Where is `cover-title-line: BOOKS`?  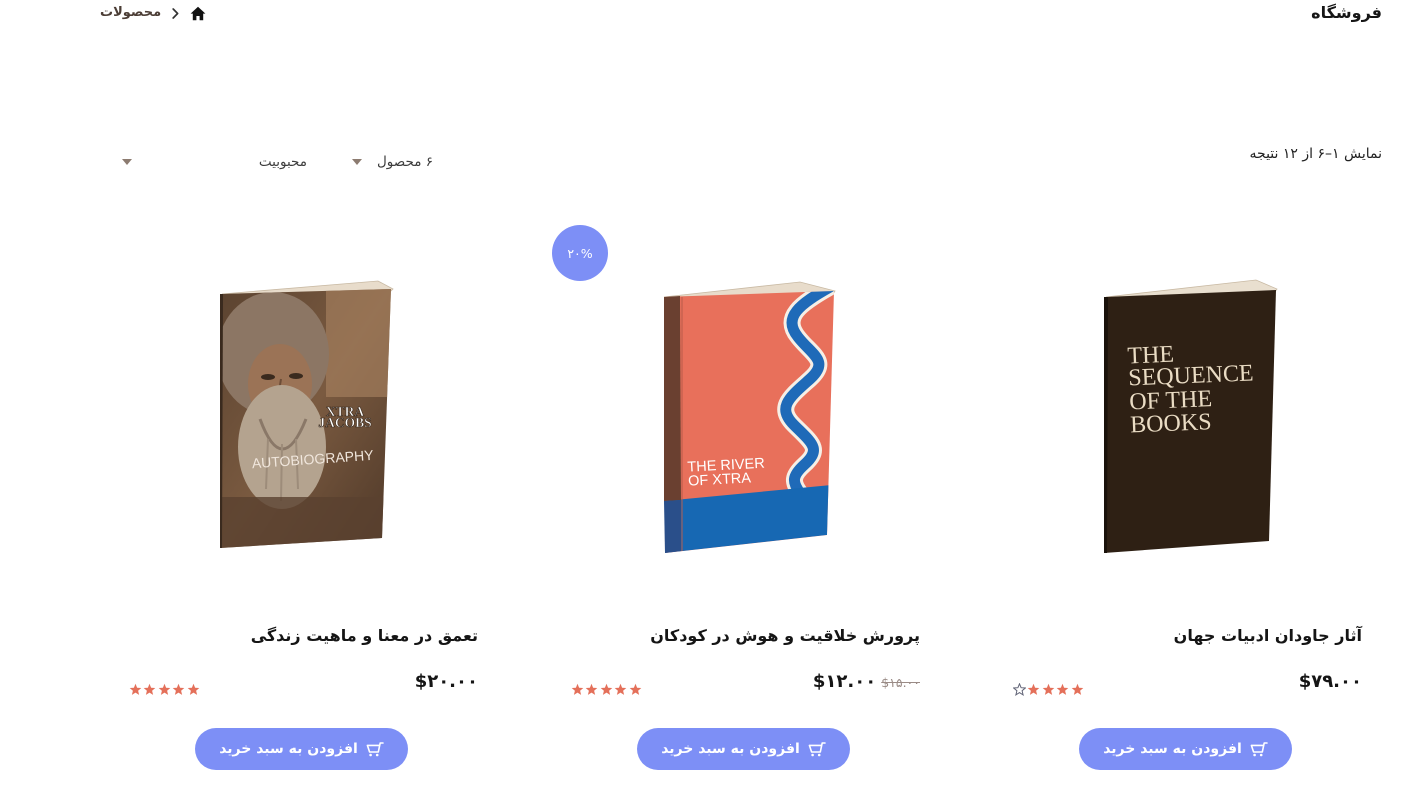 cover-title-line: BOOKS is located at coordinates (1171, 423).